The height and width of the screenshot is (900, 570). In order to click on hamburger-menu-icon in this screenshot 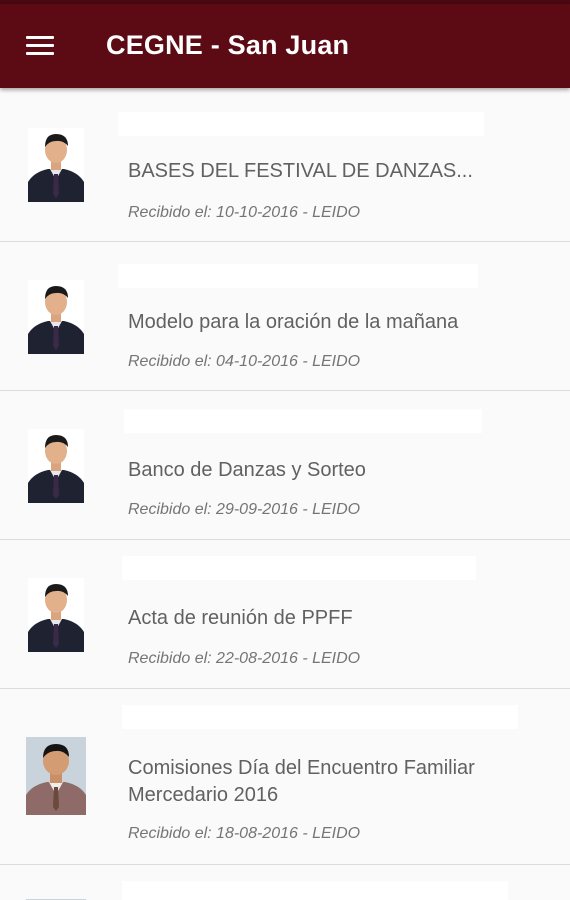, I will do `click(40, 46)`.